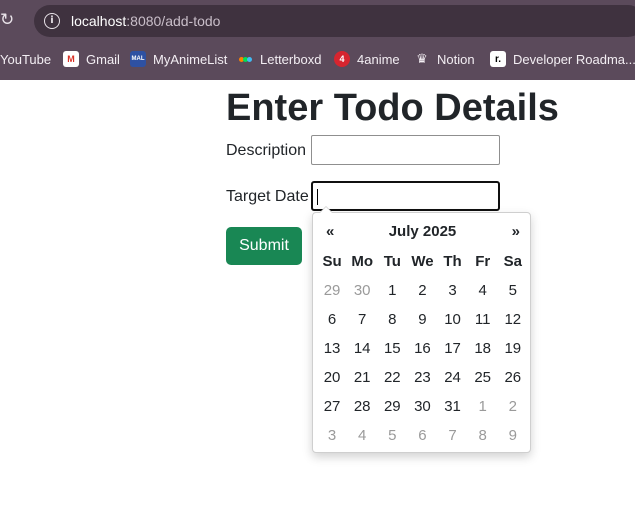 The image size is (635, 508). Describe the element at coordinates (513, 406) in the screenshot. I see `day-cell-other-month: 2` at that location.